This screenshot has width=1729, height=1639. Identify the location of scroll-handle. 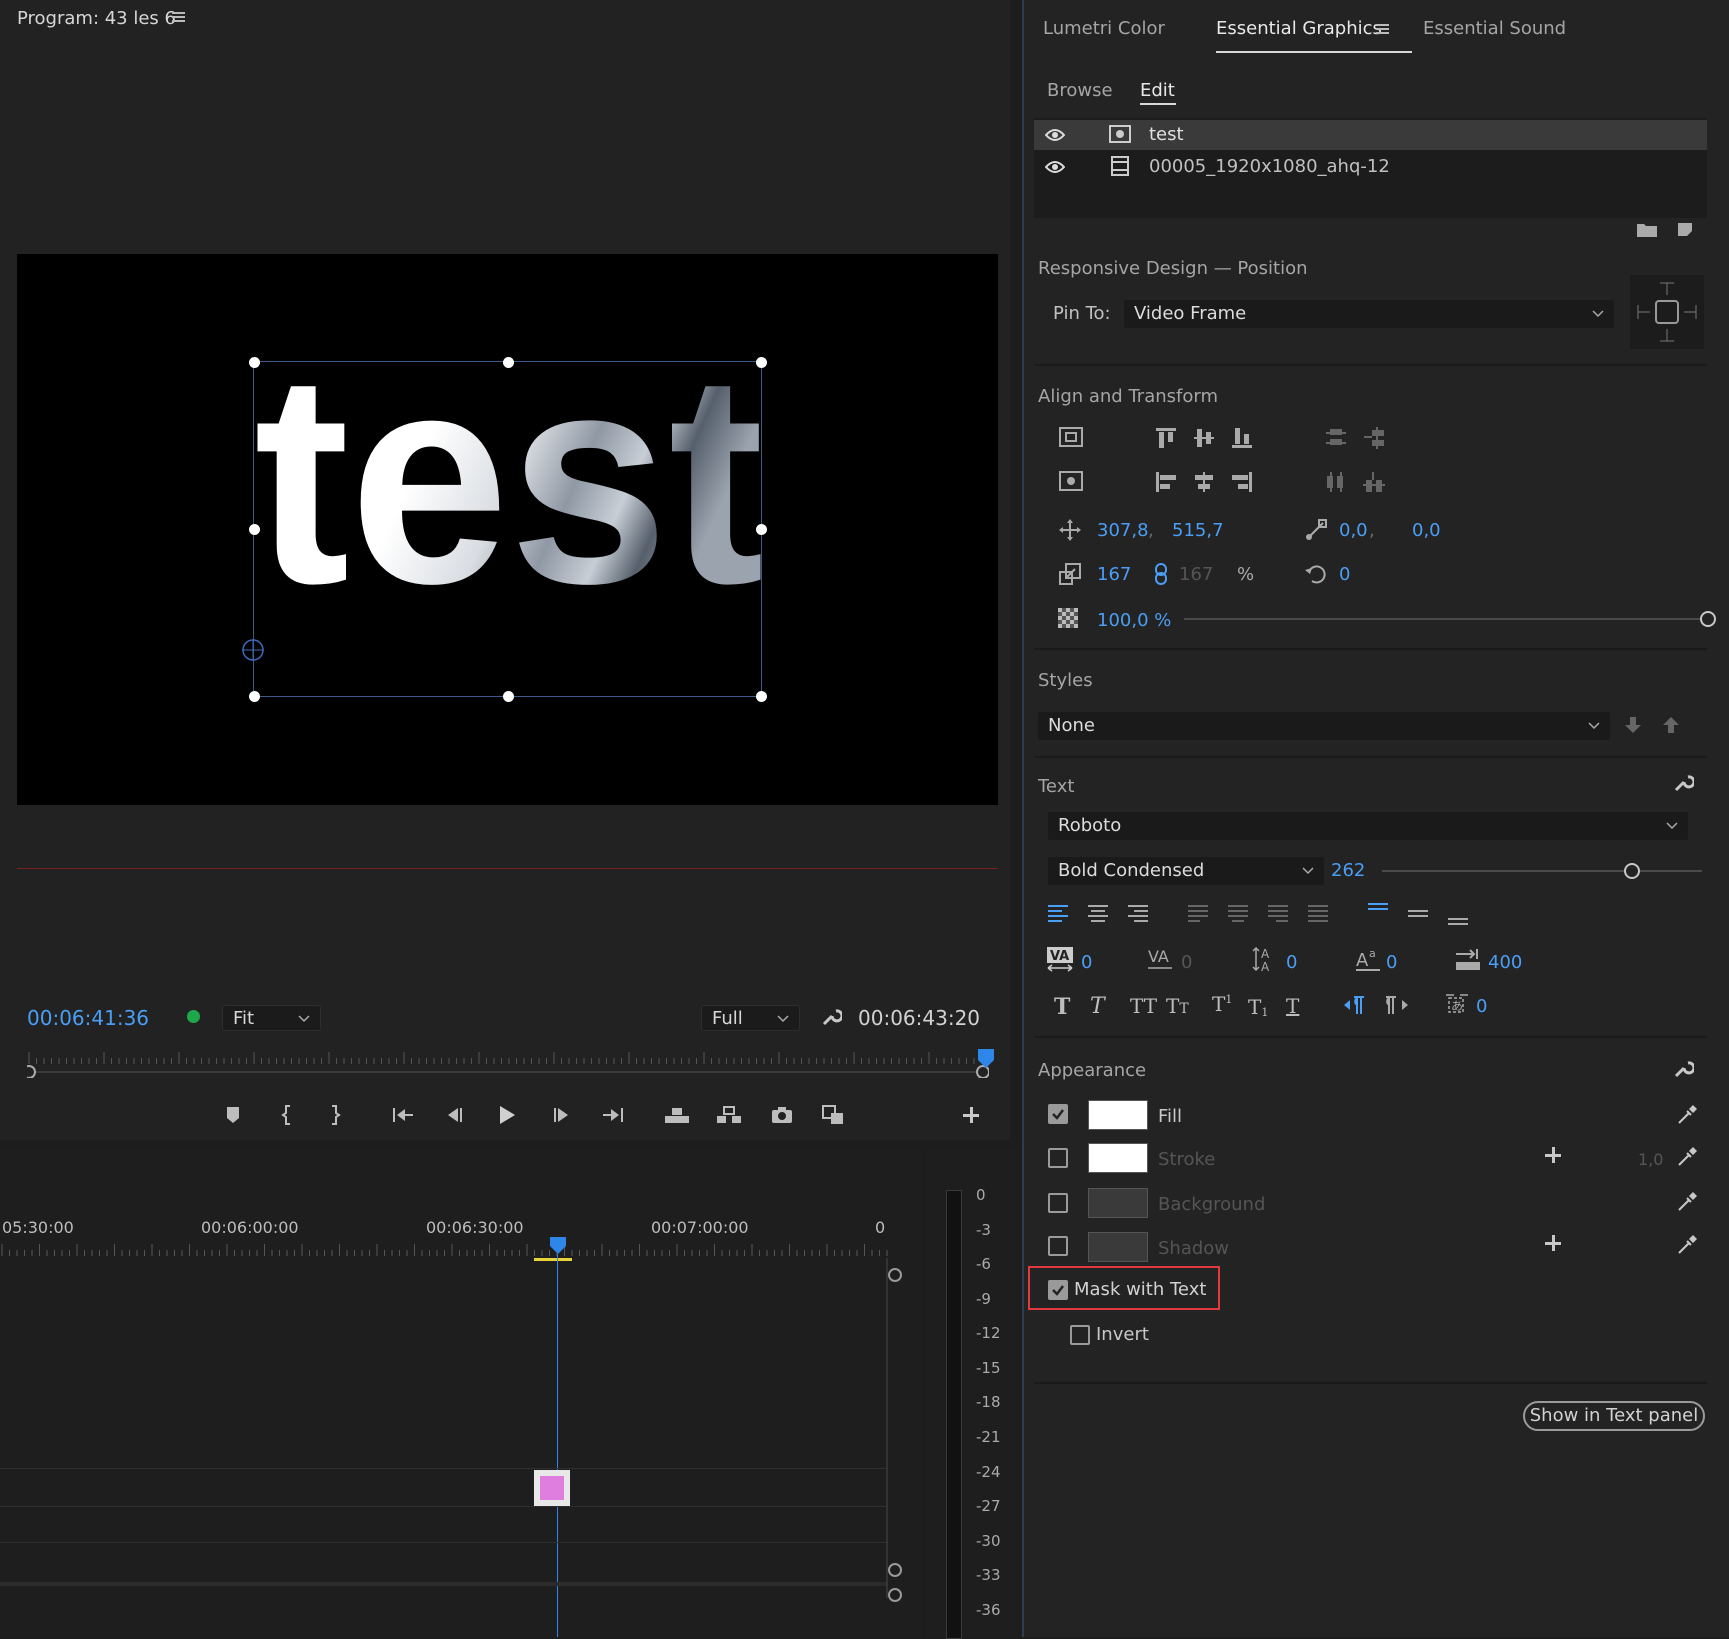
(895, 1595).